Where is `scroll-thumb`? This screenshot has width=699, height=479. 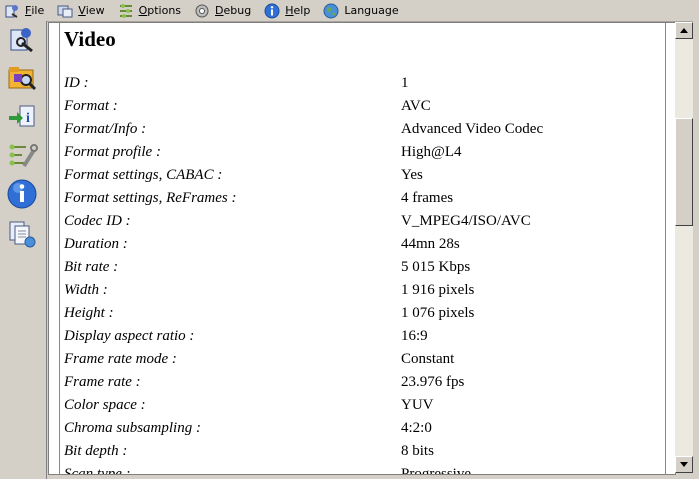
scroll-thumb is located at coordinates (684, 172).